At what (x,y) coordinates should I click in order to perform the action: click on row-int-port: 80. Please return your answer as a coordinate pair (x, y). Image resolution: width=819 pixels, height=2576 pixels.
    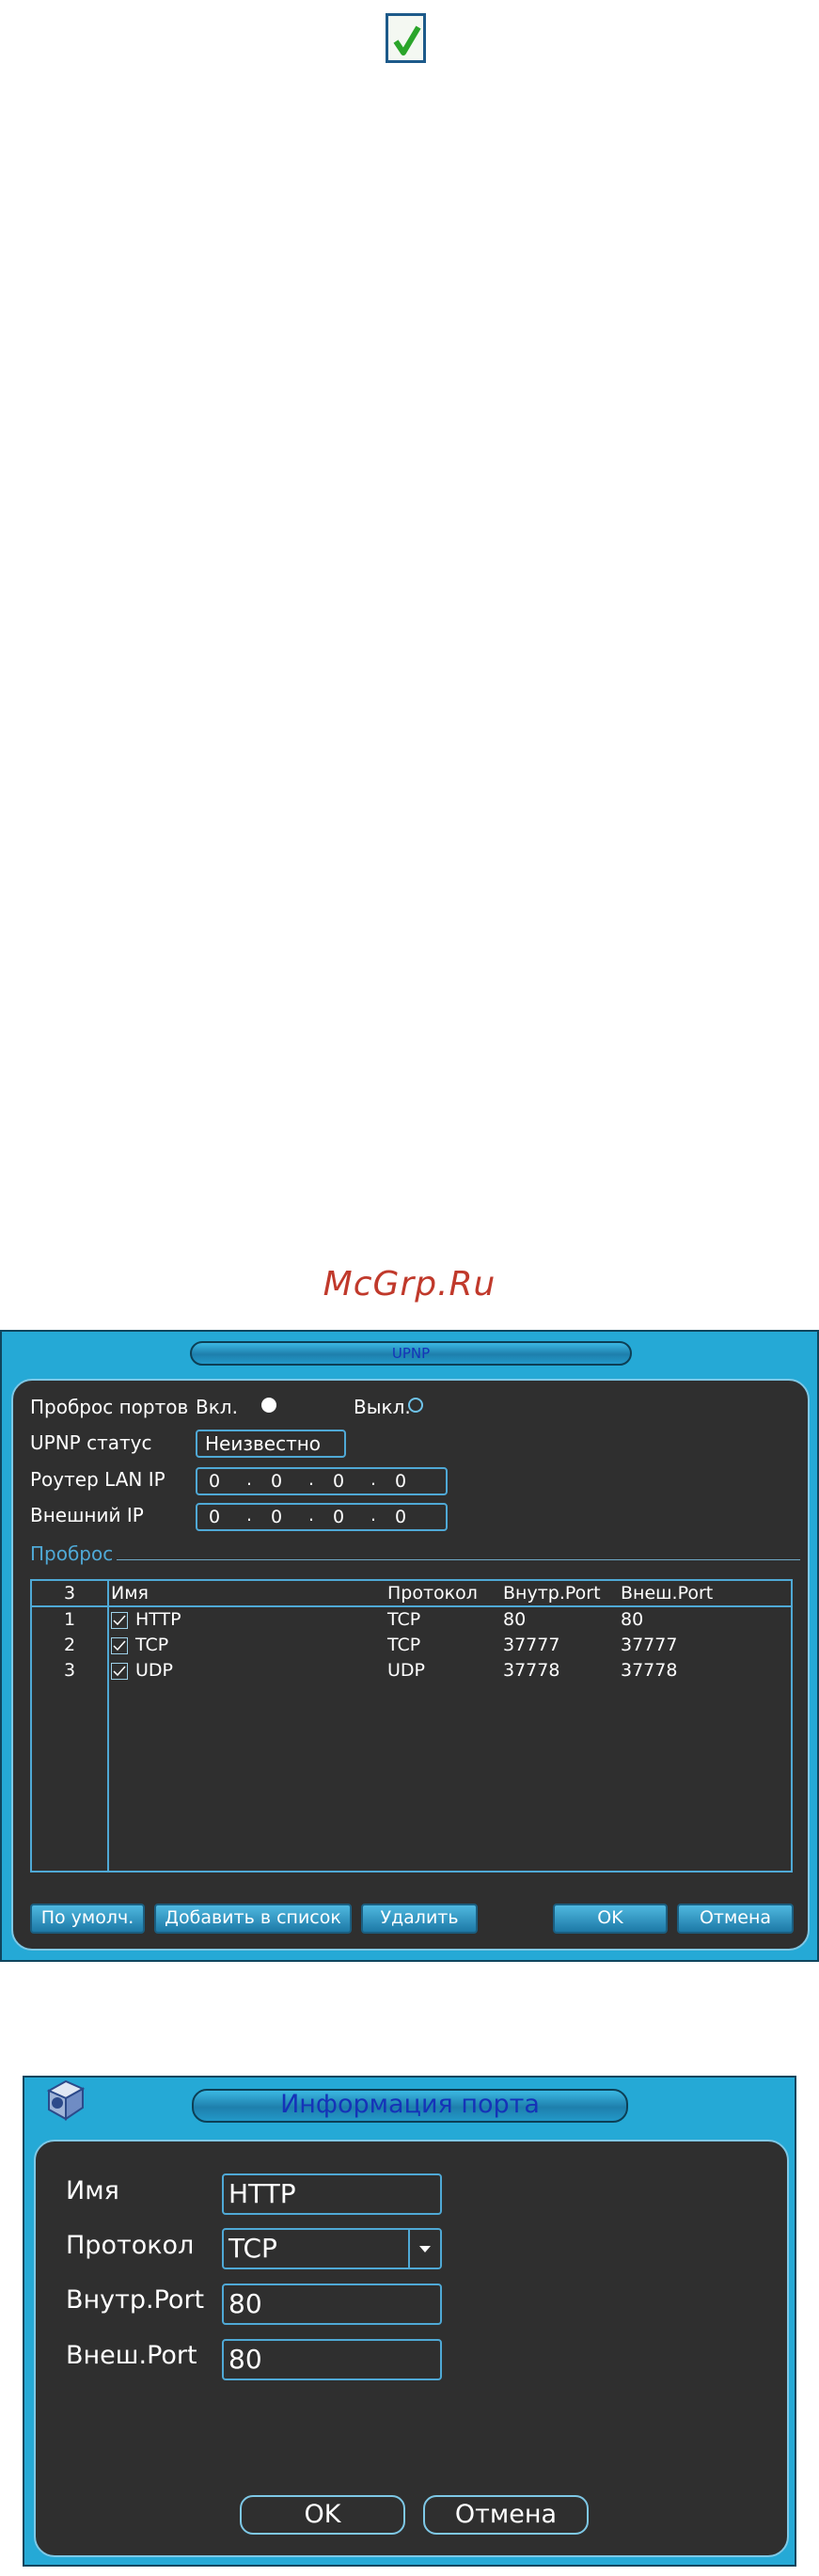
    Looking at the image, I should click on (515, 1619).